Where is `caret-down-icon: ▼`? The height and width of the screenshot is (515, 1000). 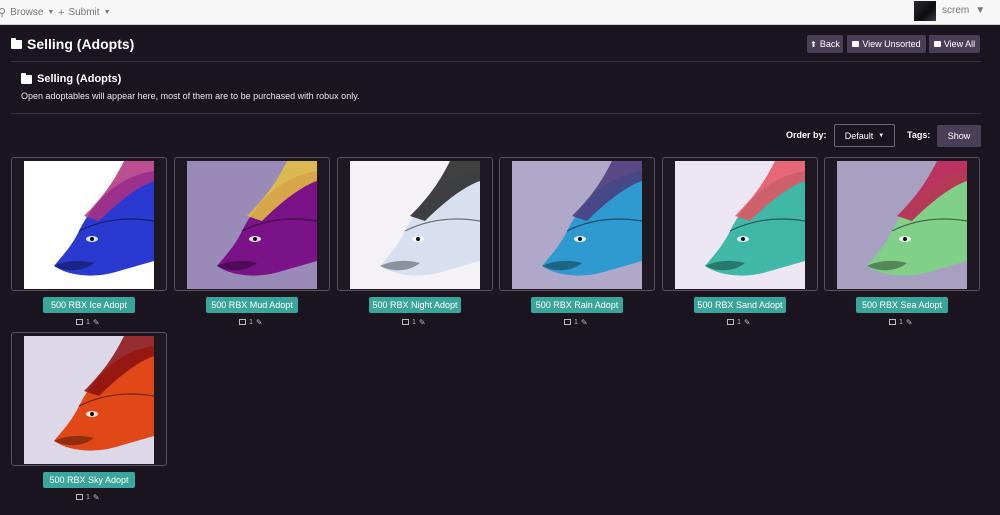
caret-down-icon: ▼ is located at coordinates (881, 135).